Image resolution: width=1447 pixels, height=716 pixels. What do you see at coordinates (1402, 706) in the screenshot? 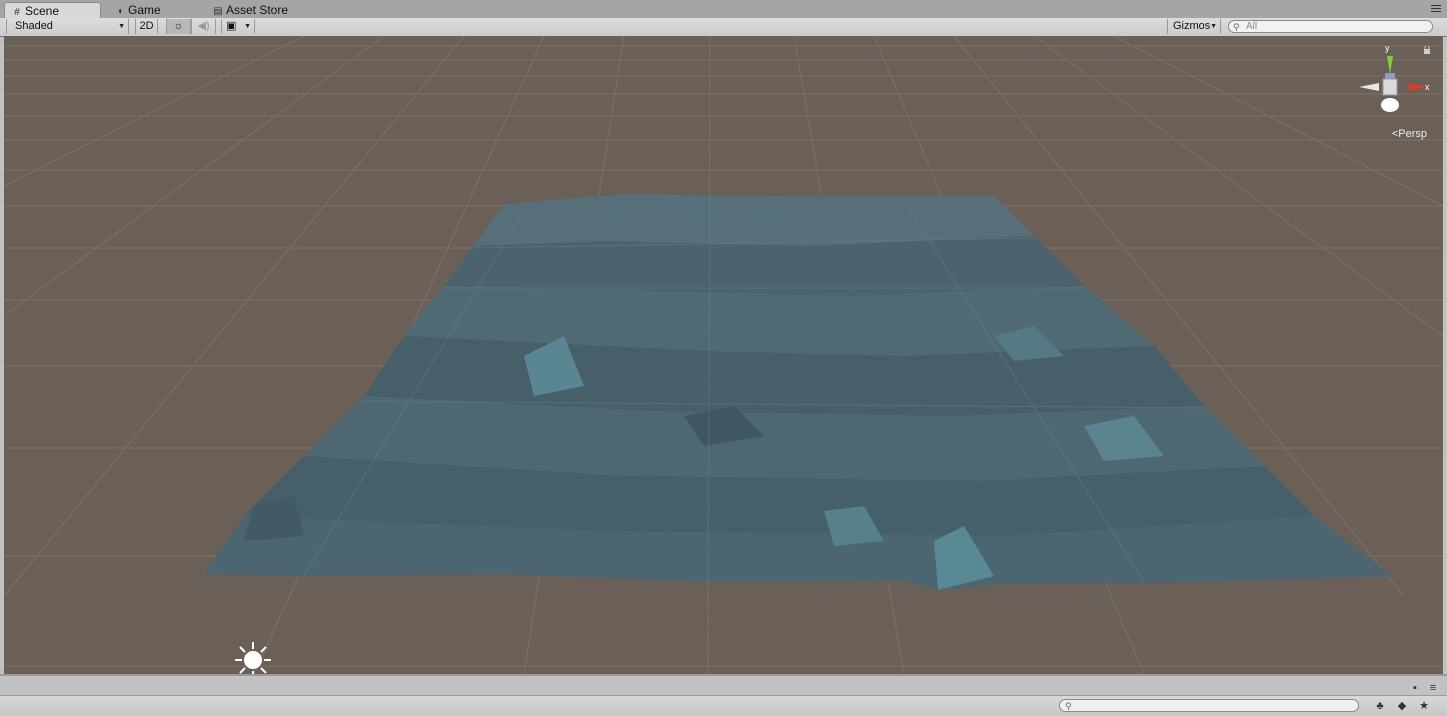
I see `tag-icon: ◆` at bounding box center [1402, 706].